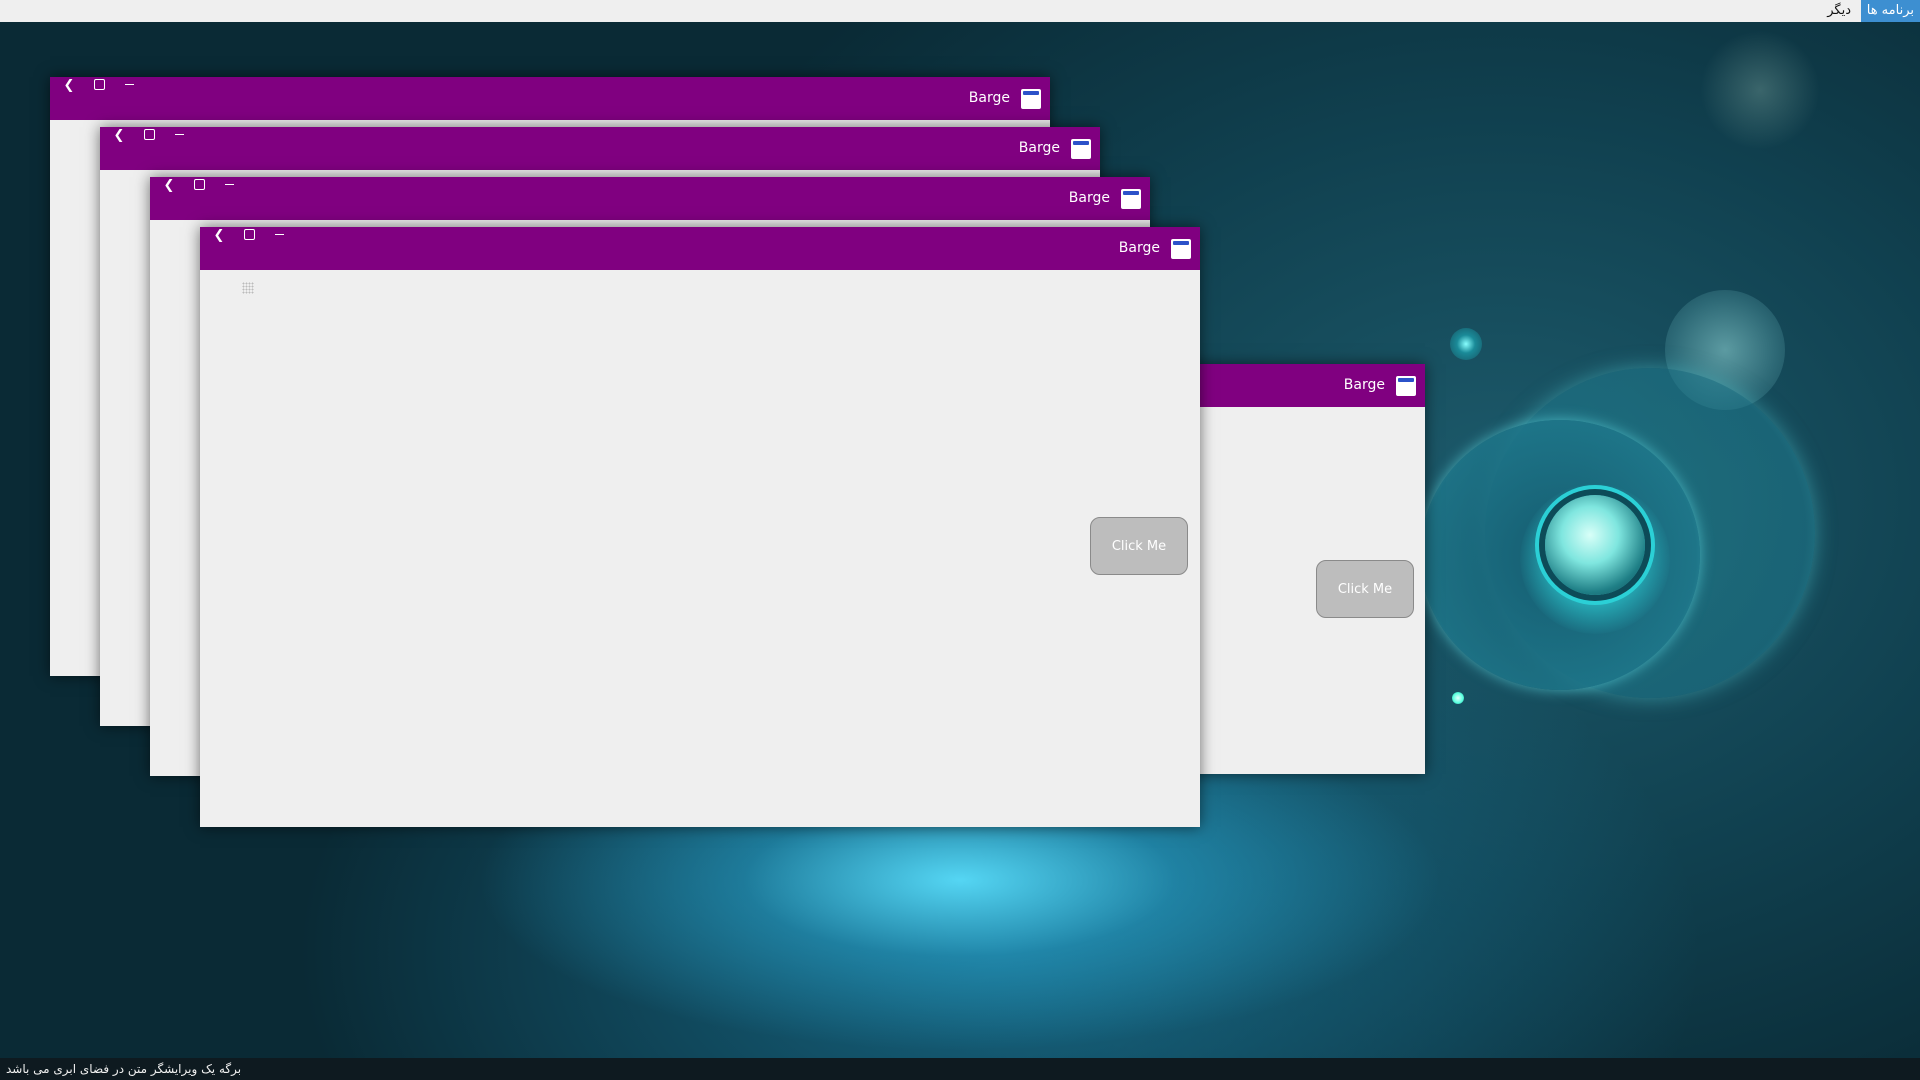 The image size is (1920, 1080). Describe the element at coordinates (1890, 11) in the screenshot. I see `apps-menu: برنامه ها` at that location.